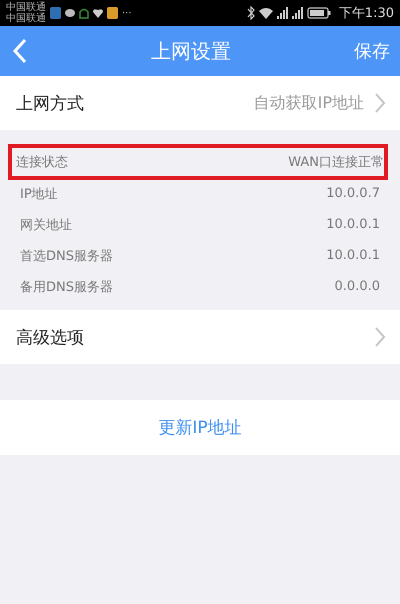 Image resolution: width=400 pixels, height=604 pixels. Describe the element at coordinates (250, 13) in the screenshot. I see `bluetooth-icon` at that location.